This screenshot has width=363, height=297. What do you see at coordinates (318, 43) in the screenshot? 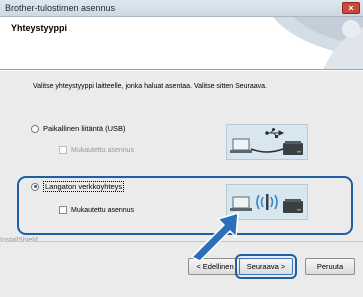
I see `header-decoration-graphic` at bounding box center [318, 43].